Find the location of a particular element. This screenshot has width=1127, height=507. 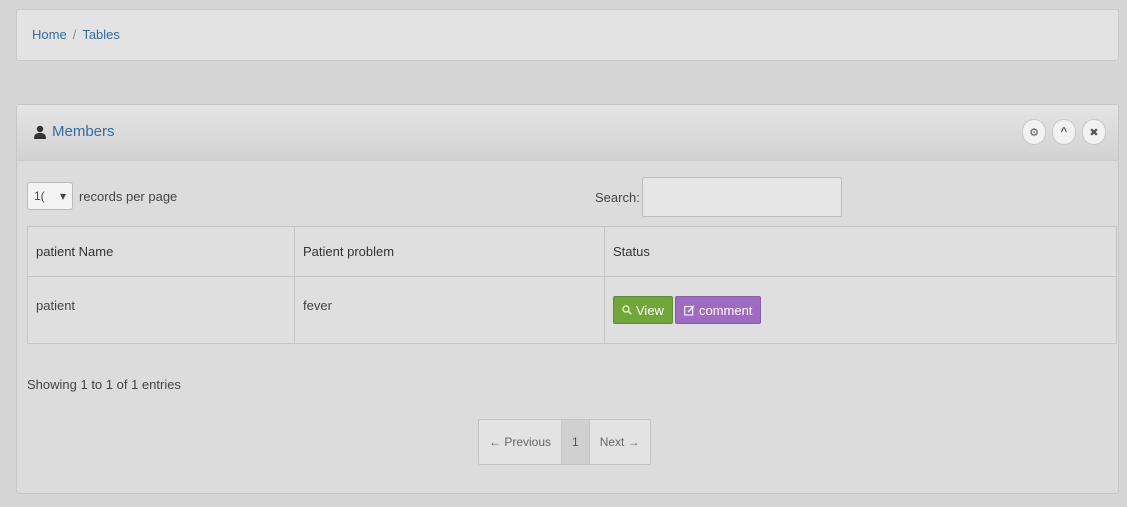

edit-icon is located at coordinates (689, 310).